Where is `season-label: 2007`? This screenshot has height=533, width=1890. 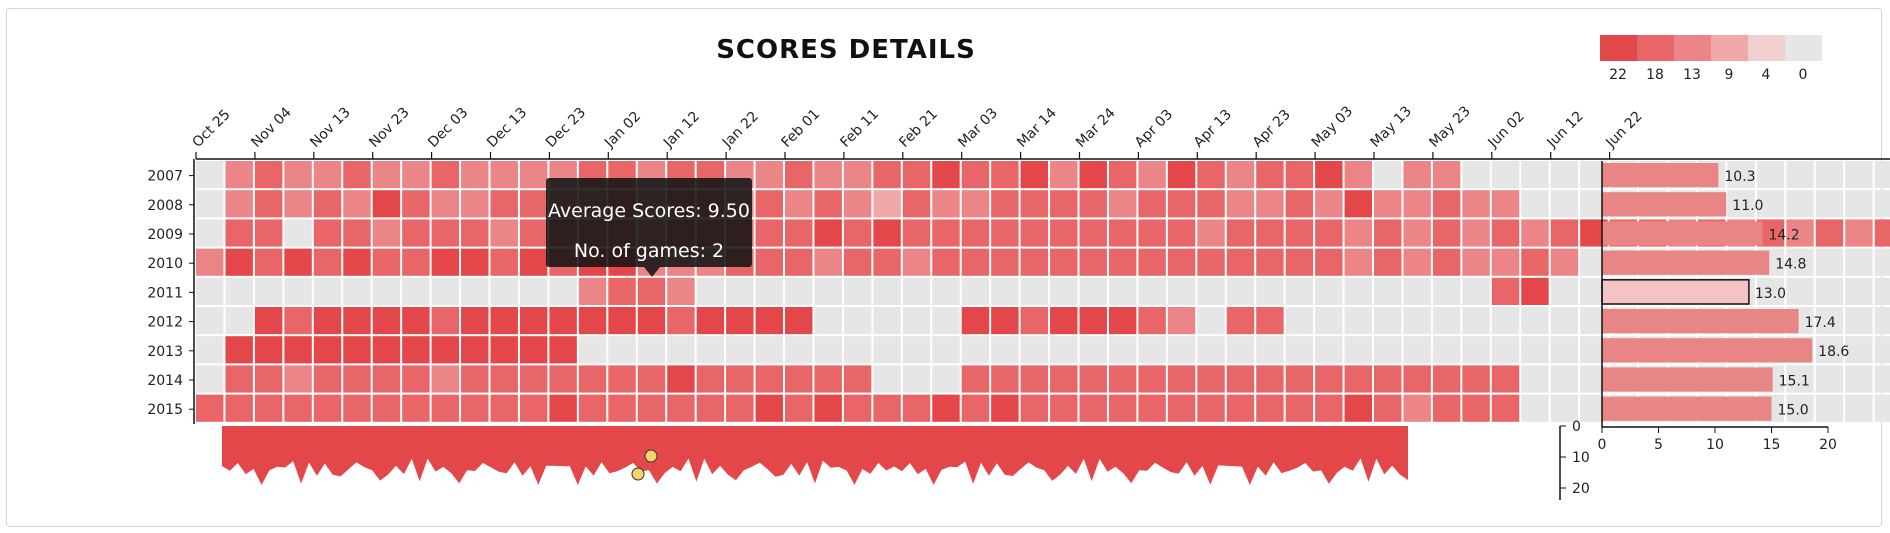 season-label: 2007 is located at coordinates (165, 177).